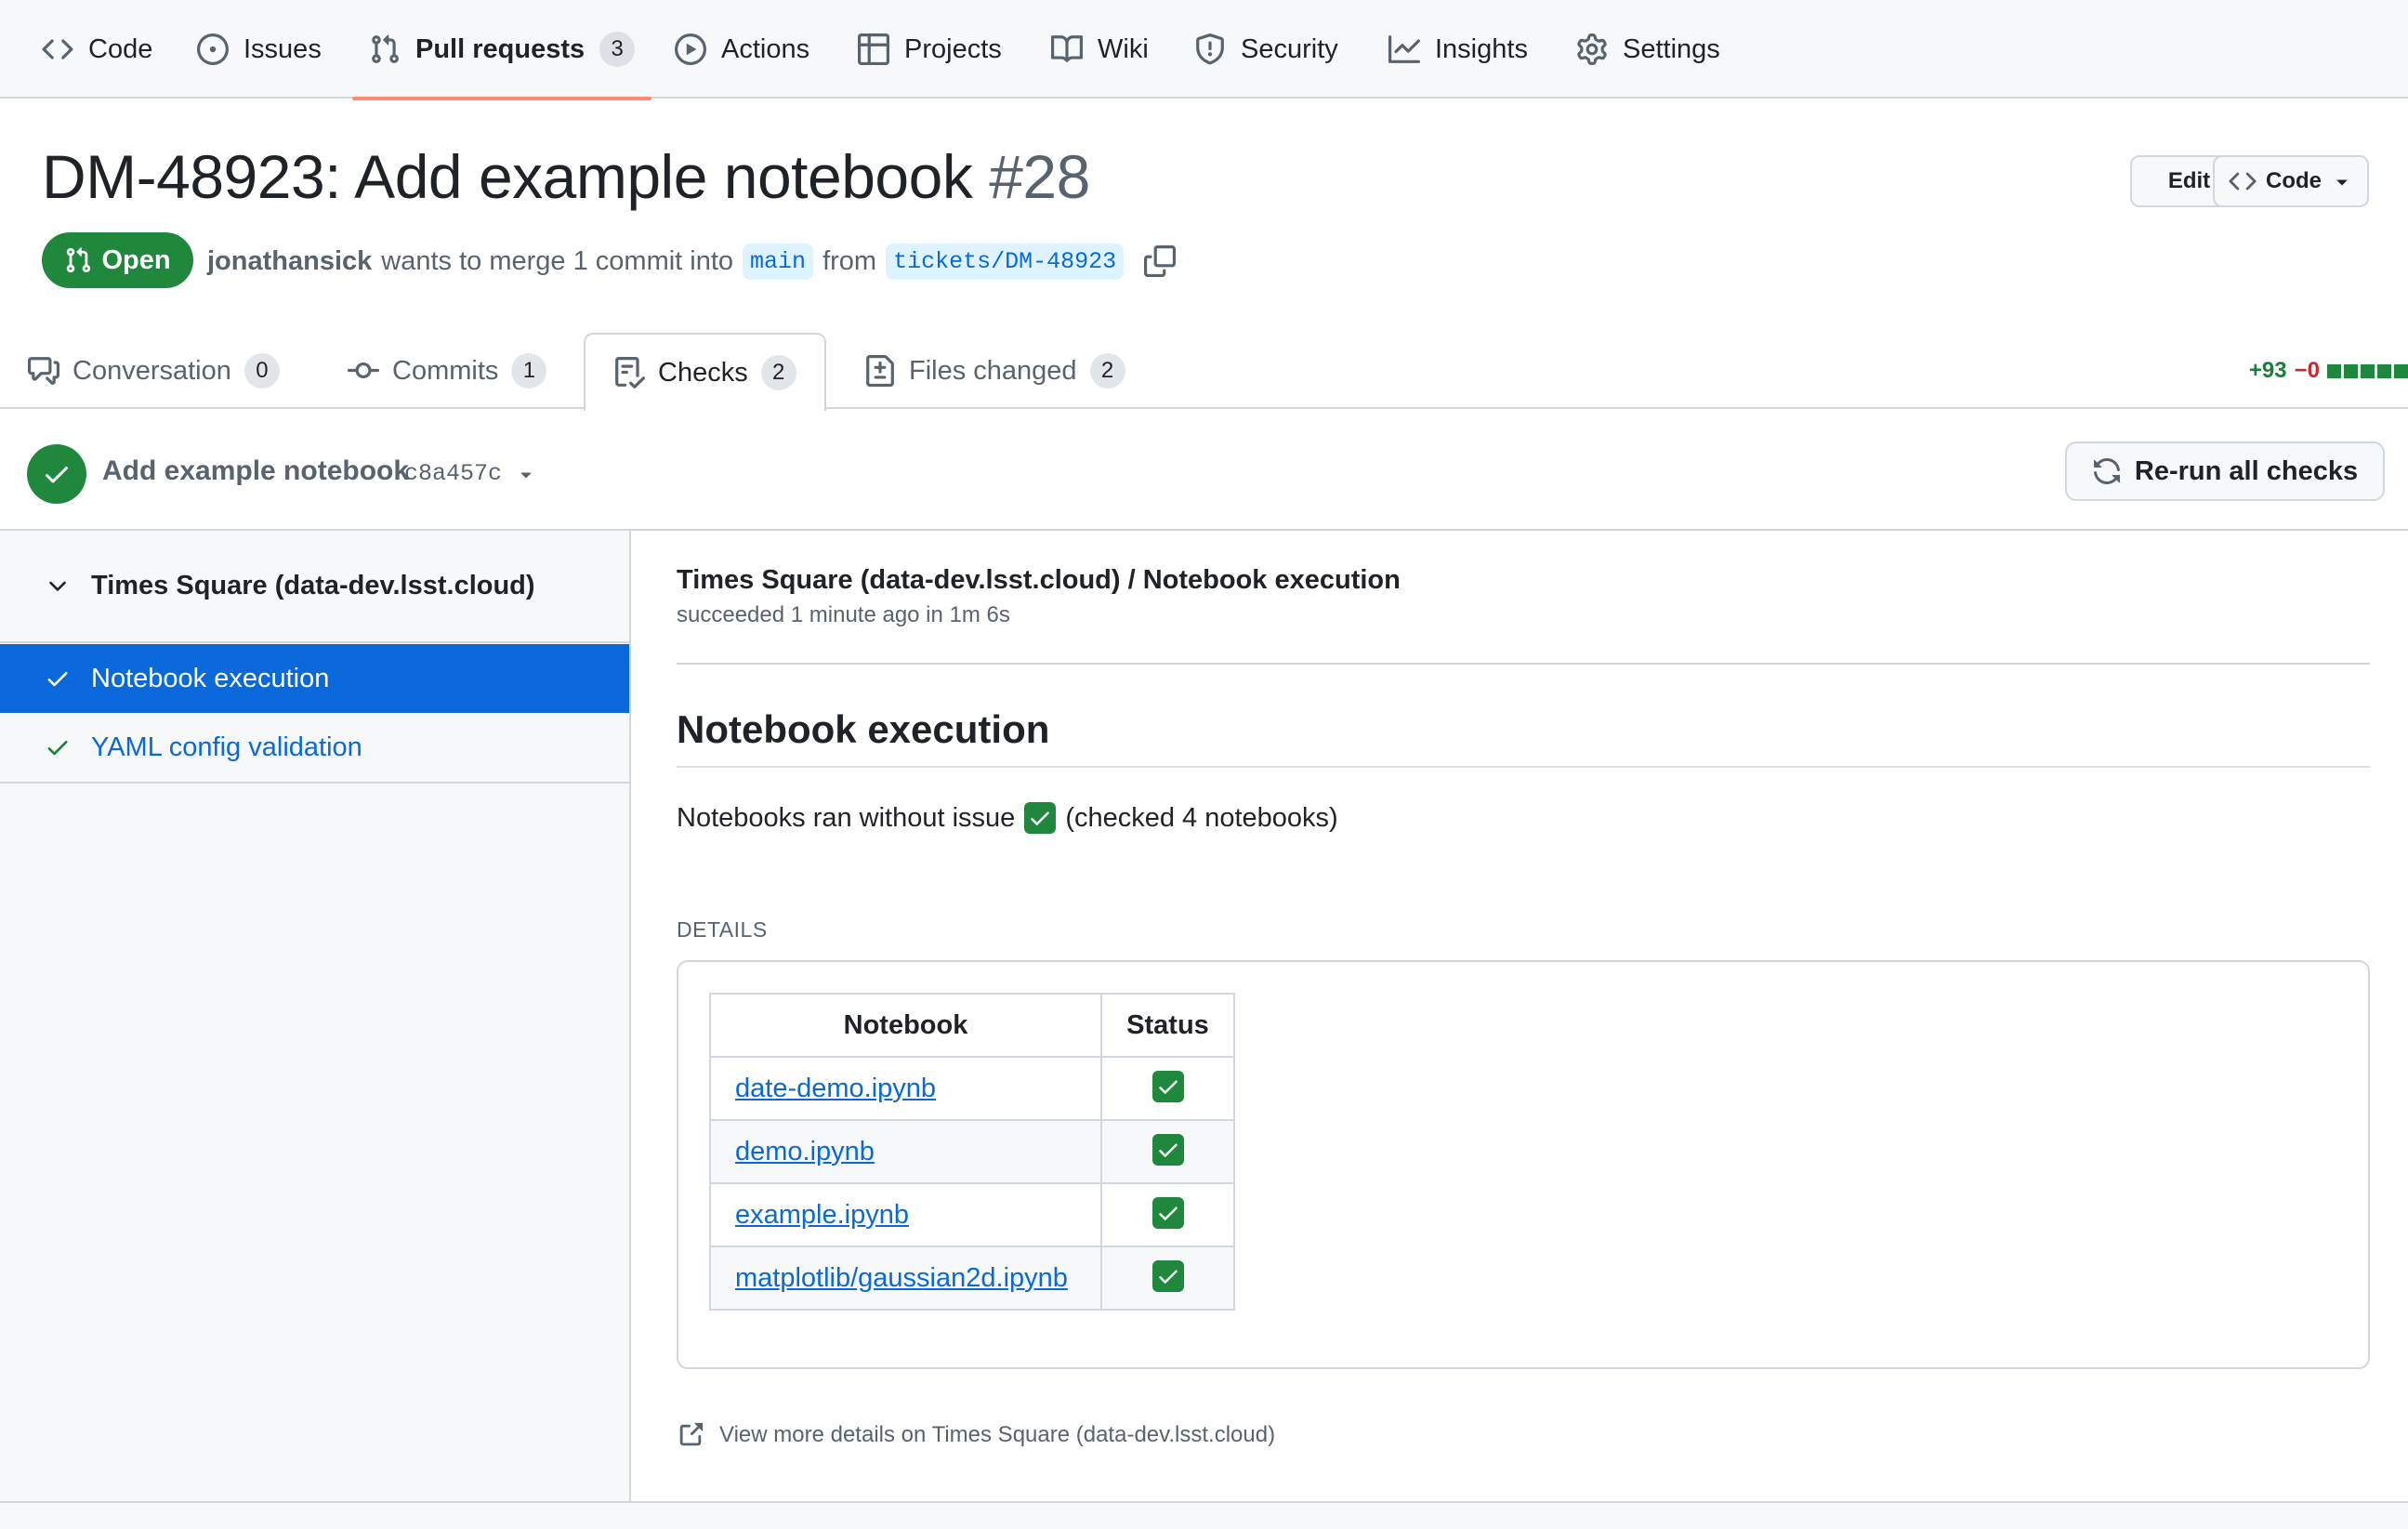 This screenshot has width=2408, height=1529. I want to click on issue-icon, so click(213, 49).